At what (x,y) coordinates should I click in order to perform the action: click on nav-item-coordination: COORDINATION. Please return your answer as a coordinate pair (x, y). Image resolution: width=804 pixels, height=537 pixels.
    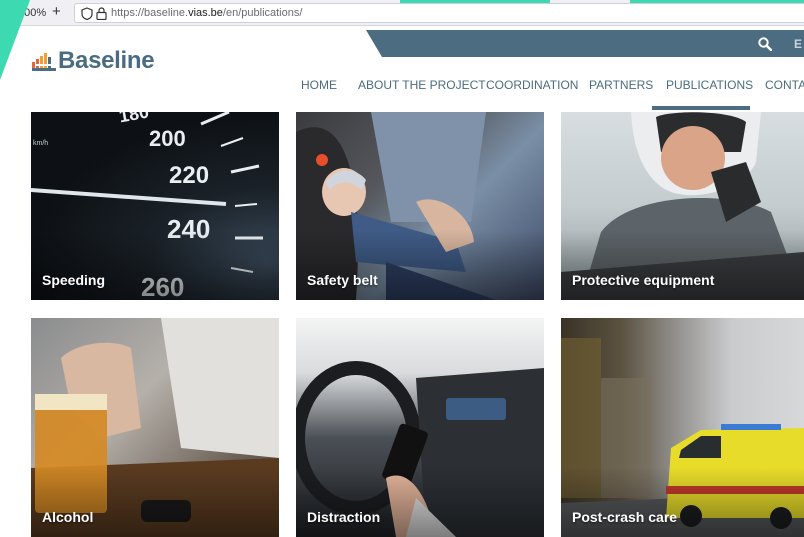
    Looking at the image, I should click on (532, 85).